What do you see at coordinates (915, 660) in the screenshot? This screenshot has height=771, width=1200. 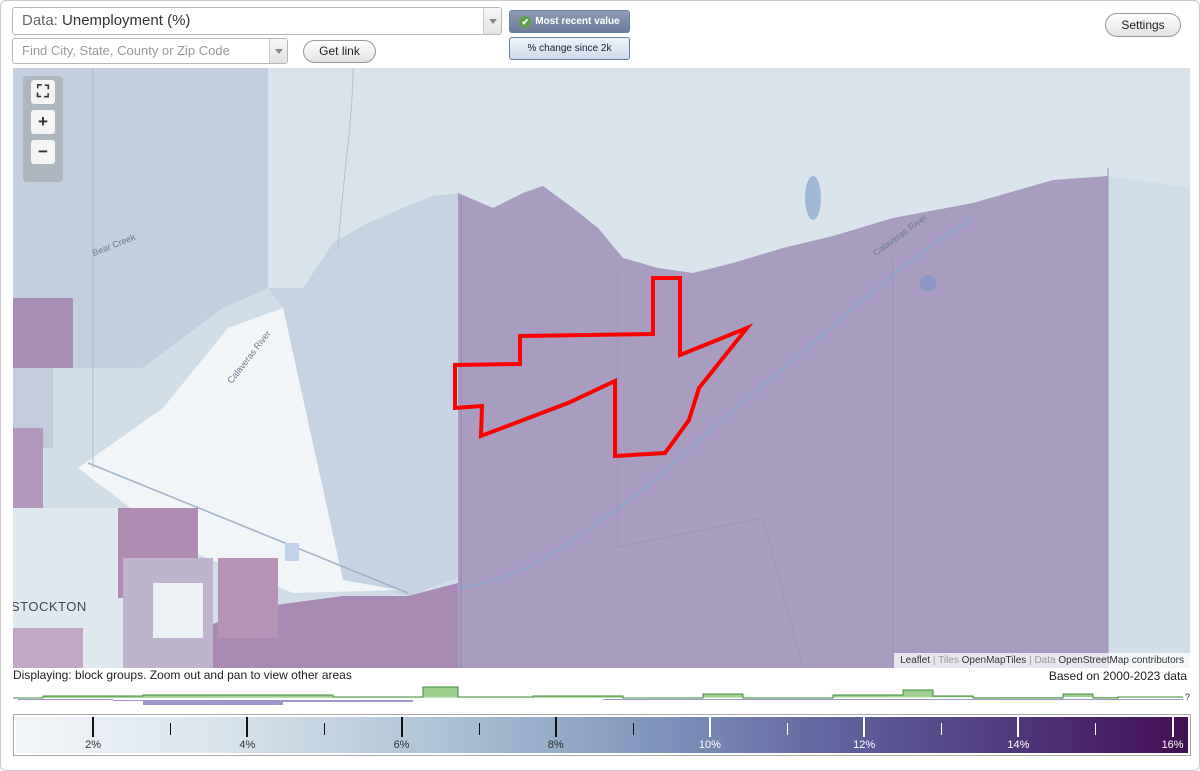 I see `leaflet-link: Leaflet` at bounding box center [915, 660].